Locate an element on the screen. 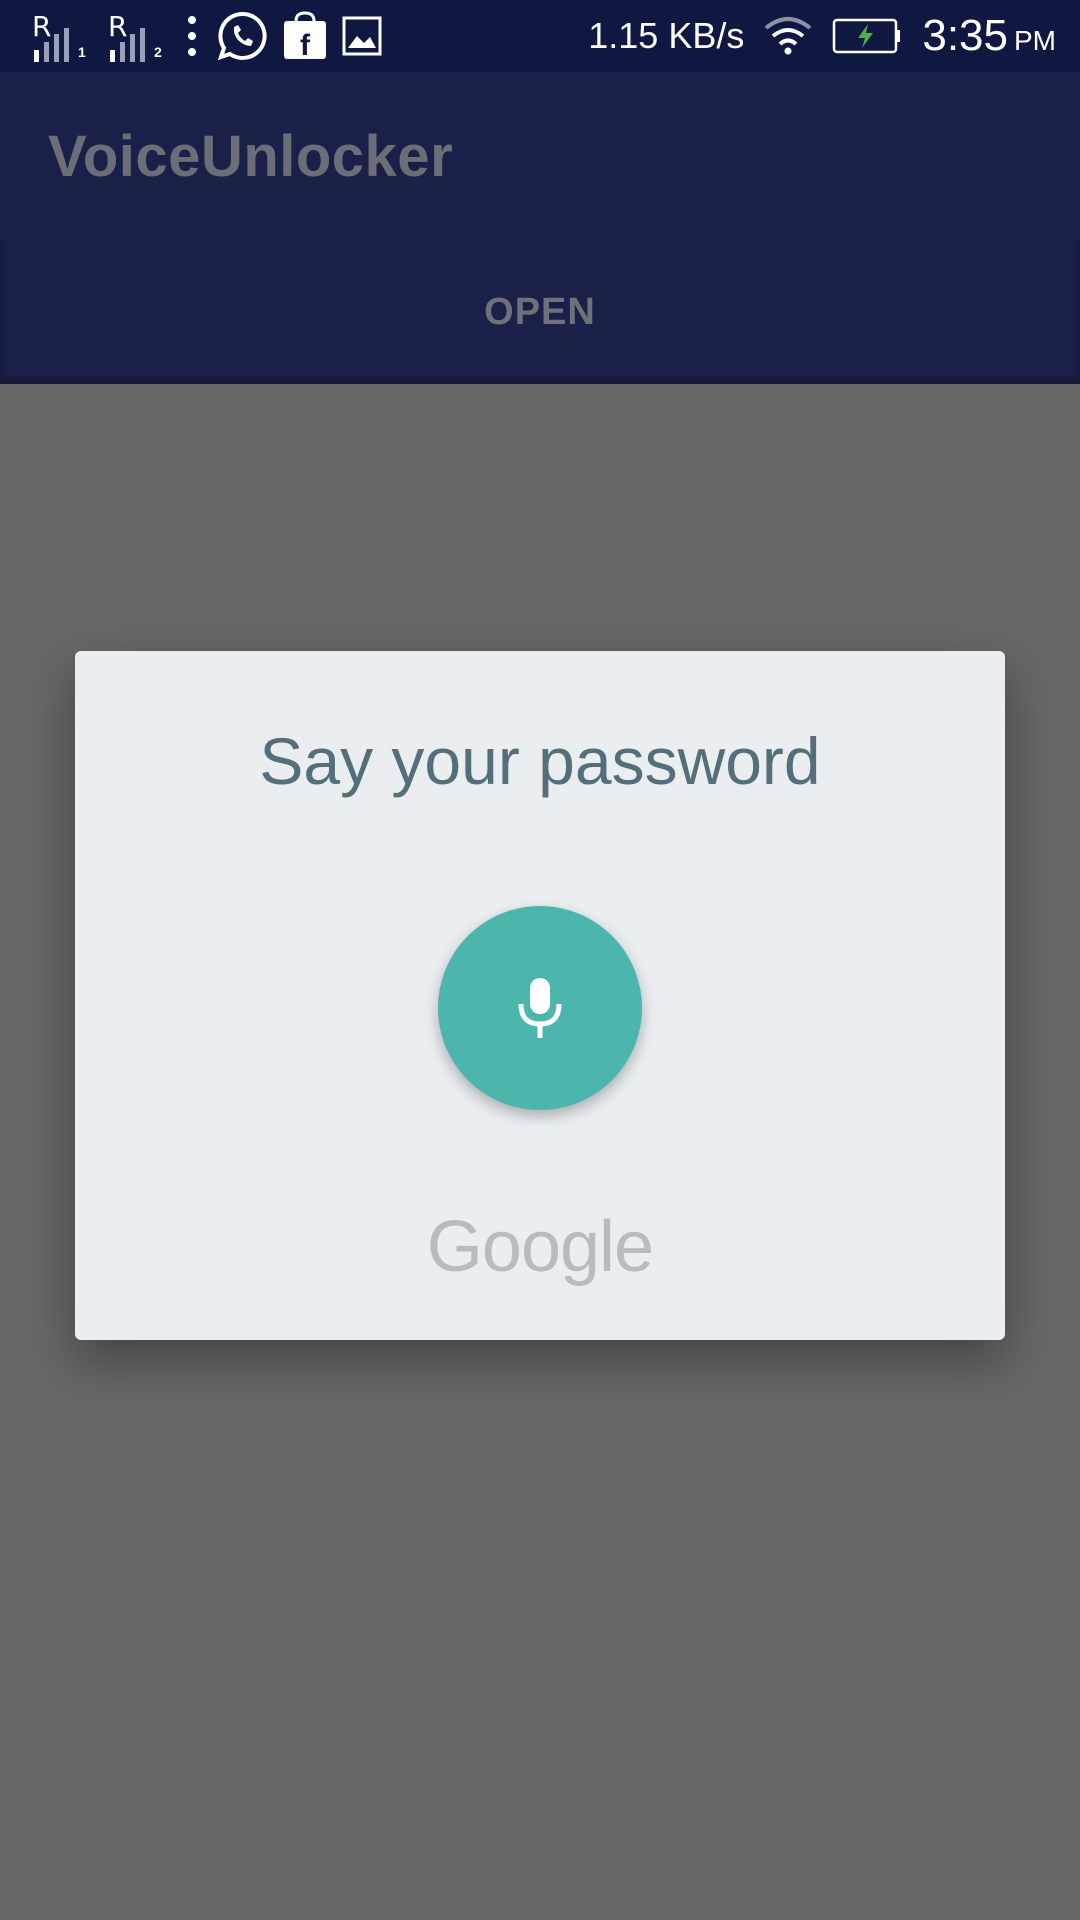 This screenshot has width=1080, height=1920. microphone-icon is located at coordinates (540, 1008).